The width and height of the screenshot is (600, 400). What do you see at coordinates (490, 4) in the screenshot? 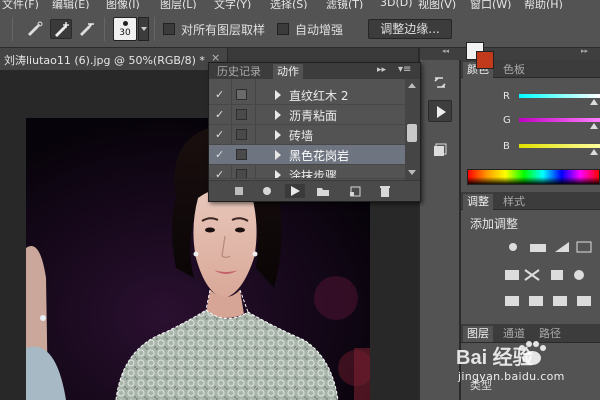
I see `menu-window: 窗口(W)` at bounding box center [490, 4].